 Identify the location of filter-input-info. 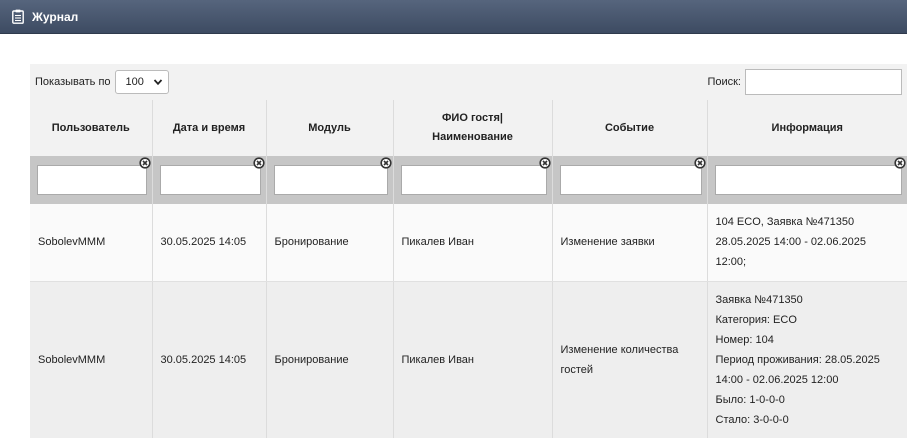
(808, 180).